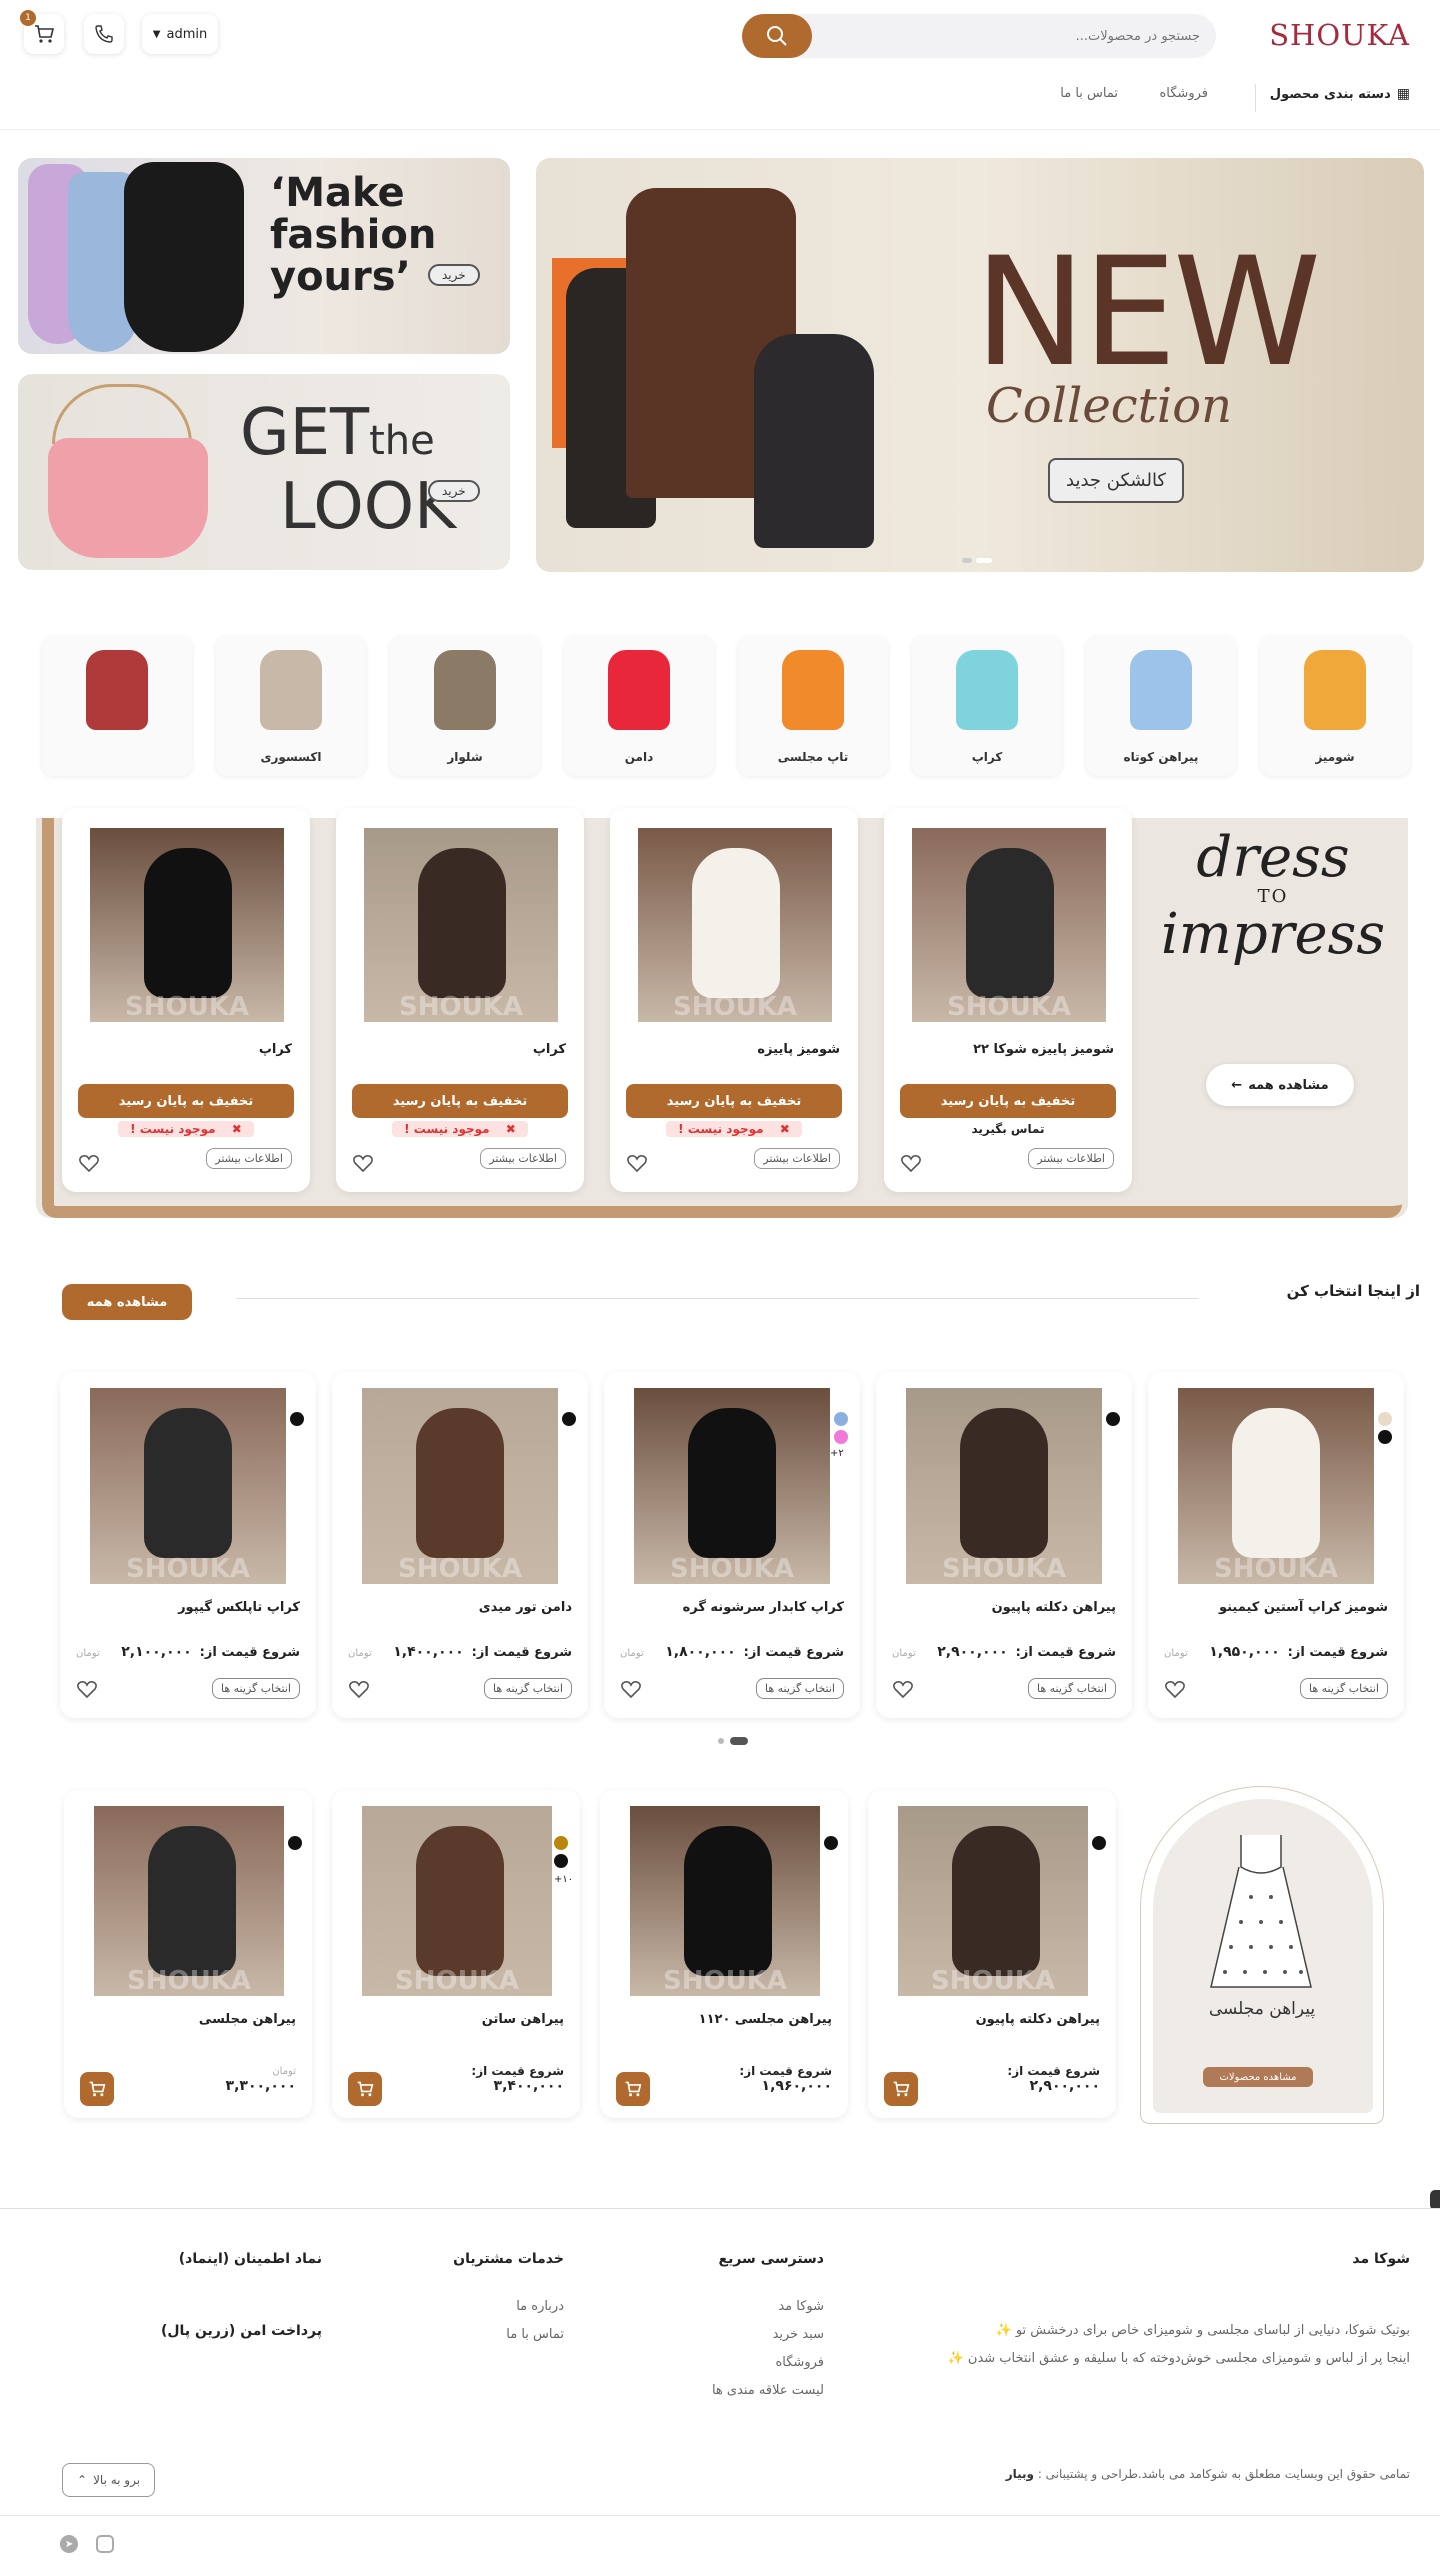 The width and height of the screenshot is (1440, 2560). What do you see at coordinates (1258, 2077) in the screenshot?
I see `feature-card-button: مشاهده محصولات` at bounding box center [1258, 2077].